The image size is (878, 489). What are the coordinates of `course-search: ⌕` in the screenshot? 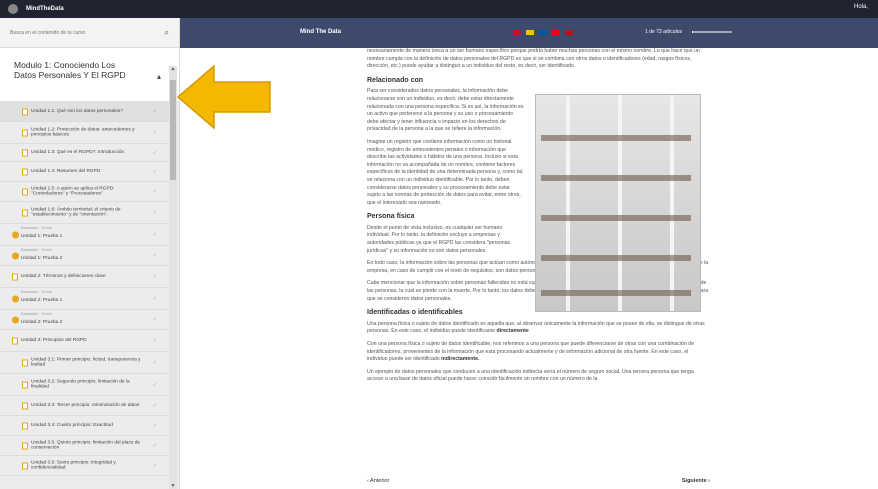 It's located at (89, 33).